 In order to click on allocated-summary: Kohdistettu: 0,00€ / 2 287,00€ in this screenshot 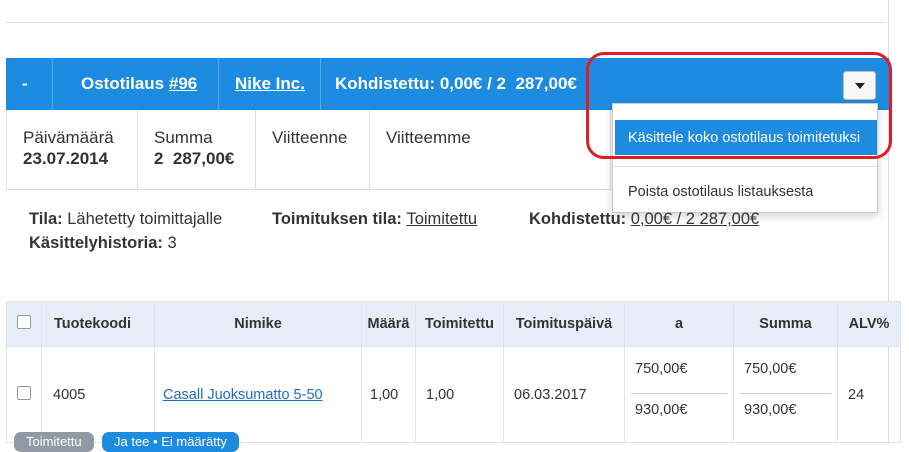, I will do `click(456, 83)`.